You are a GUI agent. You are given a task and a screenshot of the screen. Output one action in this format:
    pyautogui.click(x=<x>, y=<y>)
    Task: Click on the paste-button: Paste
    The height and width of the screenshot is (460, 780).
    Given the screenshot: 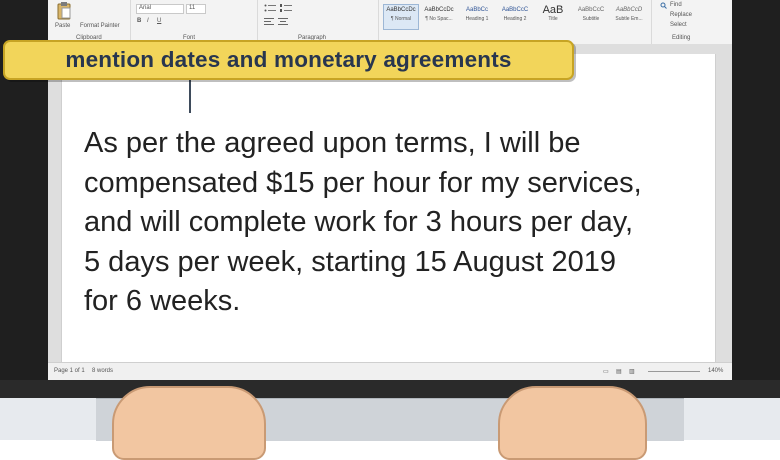 What is the action you would take?
    pyautogui.click(x=64, y=17)
    